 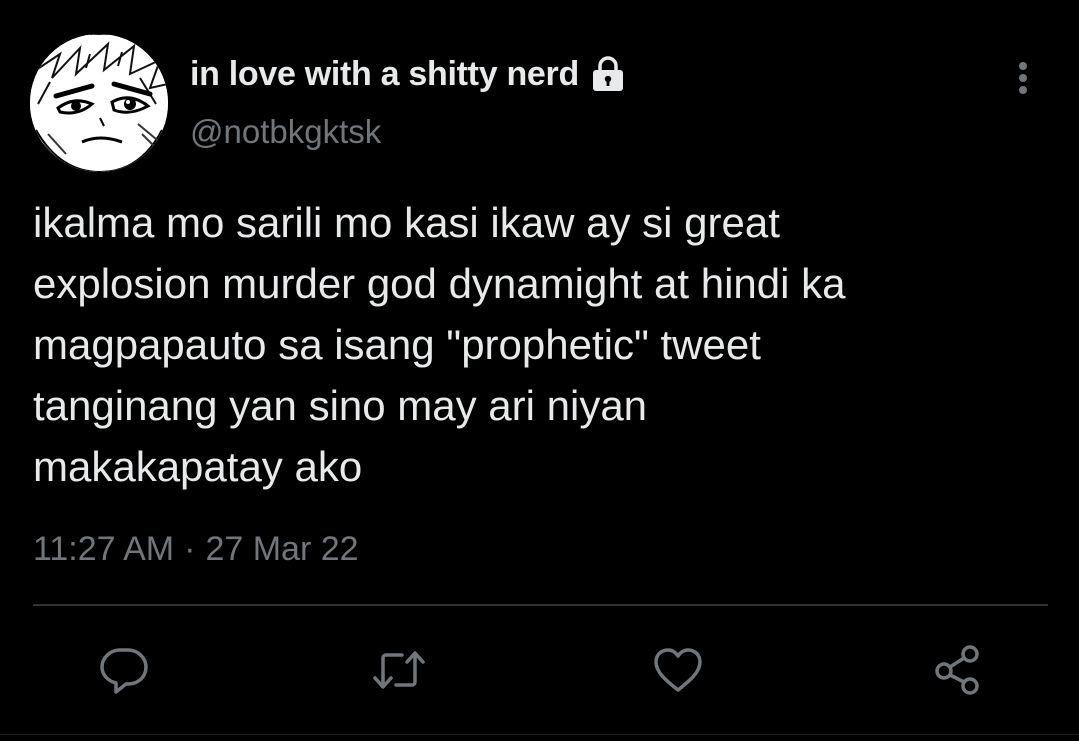 I want to click on tweet-timestamp: 11:27 AM · 27 Mar 22, so click(x=196, y=549).